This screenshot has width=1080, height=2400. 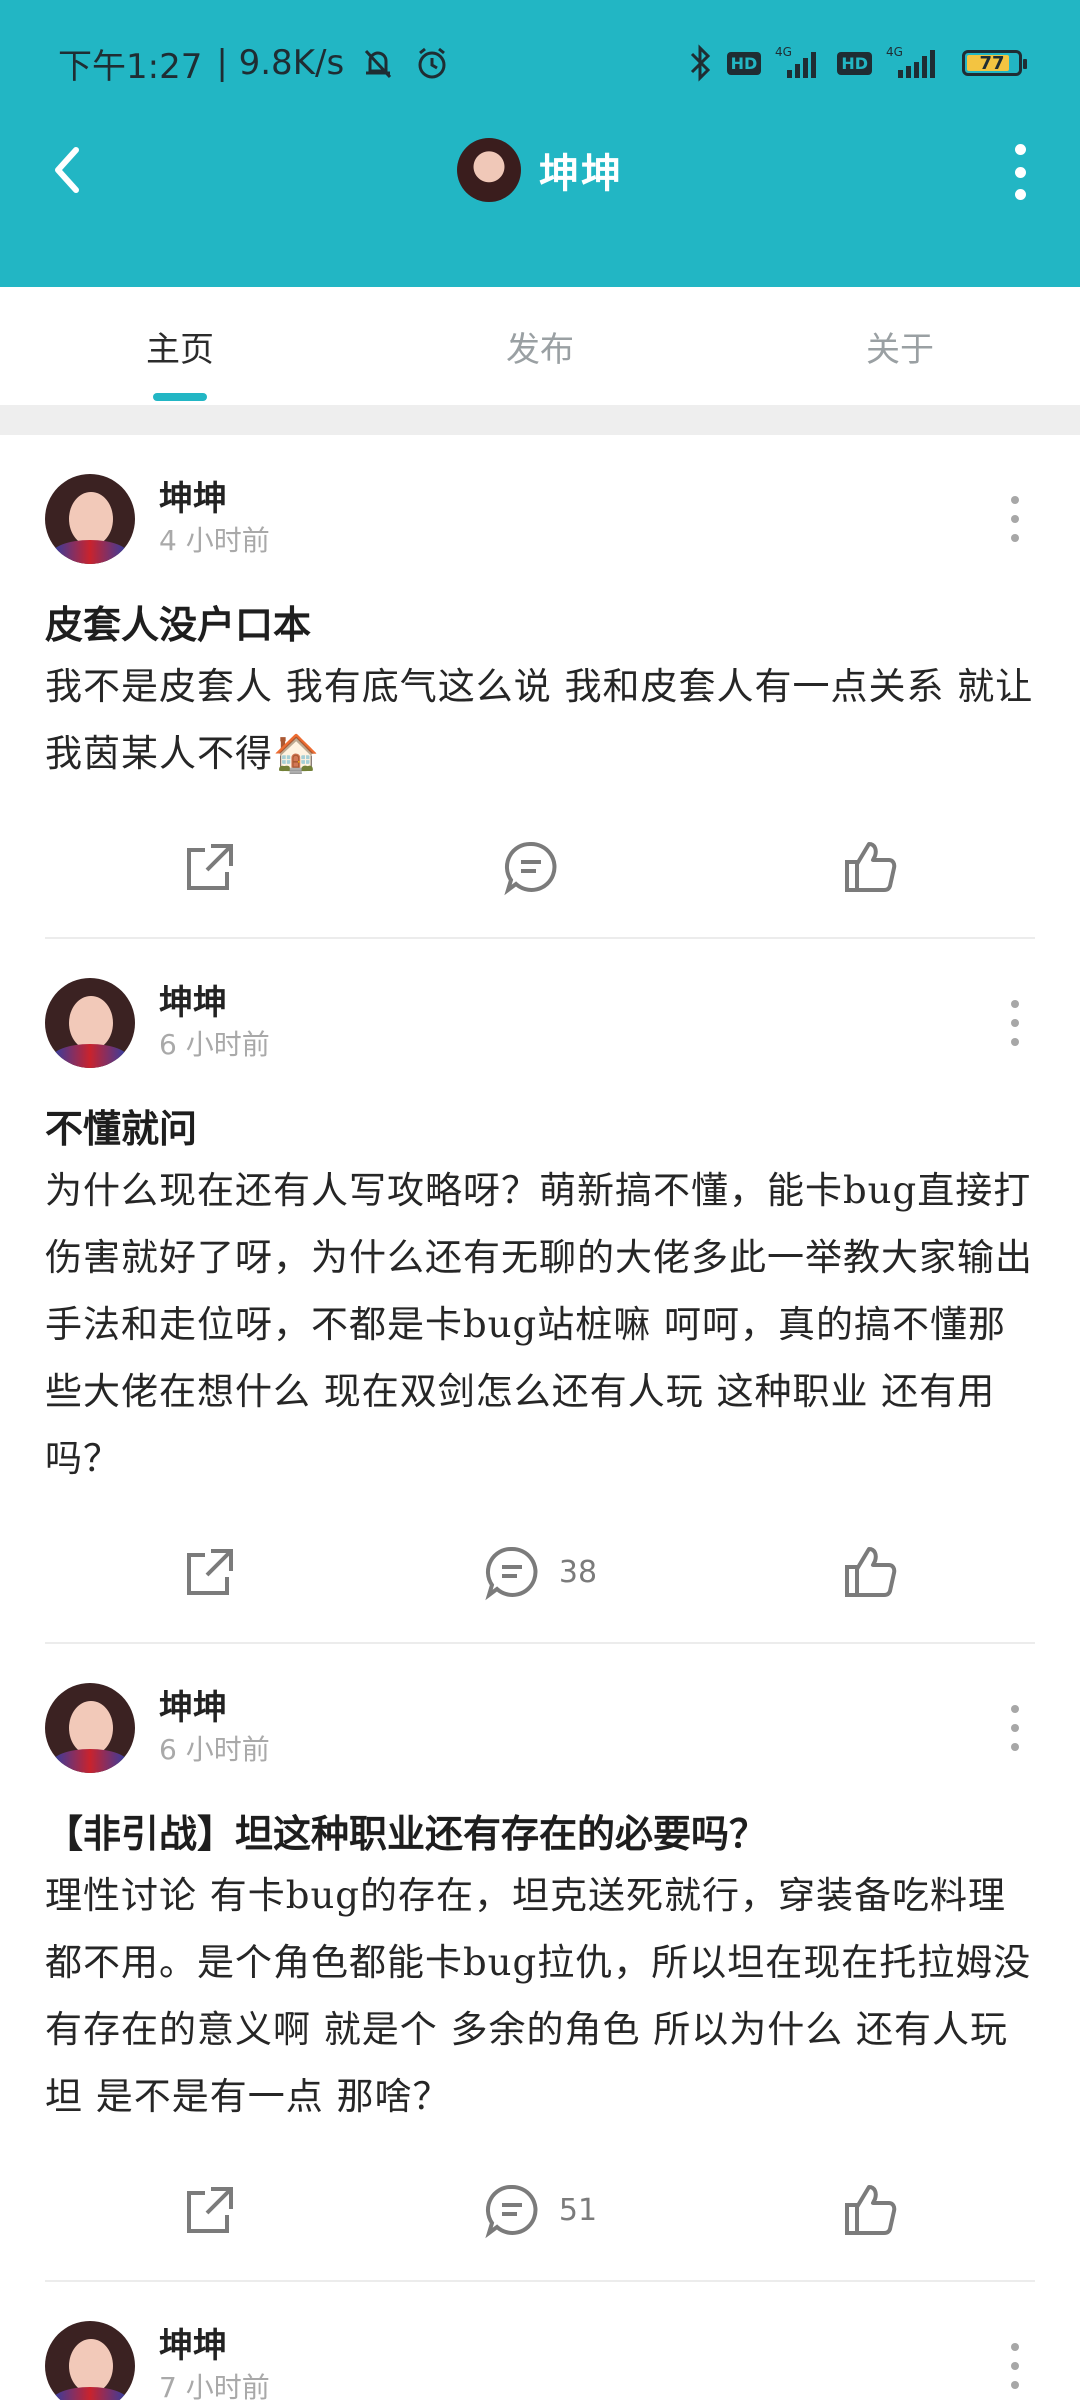 I want to click on post-header: 坤坤 4 小时前, so click(x=540, y=501).